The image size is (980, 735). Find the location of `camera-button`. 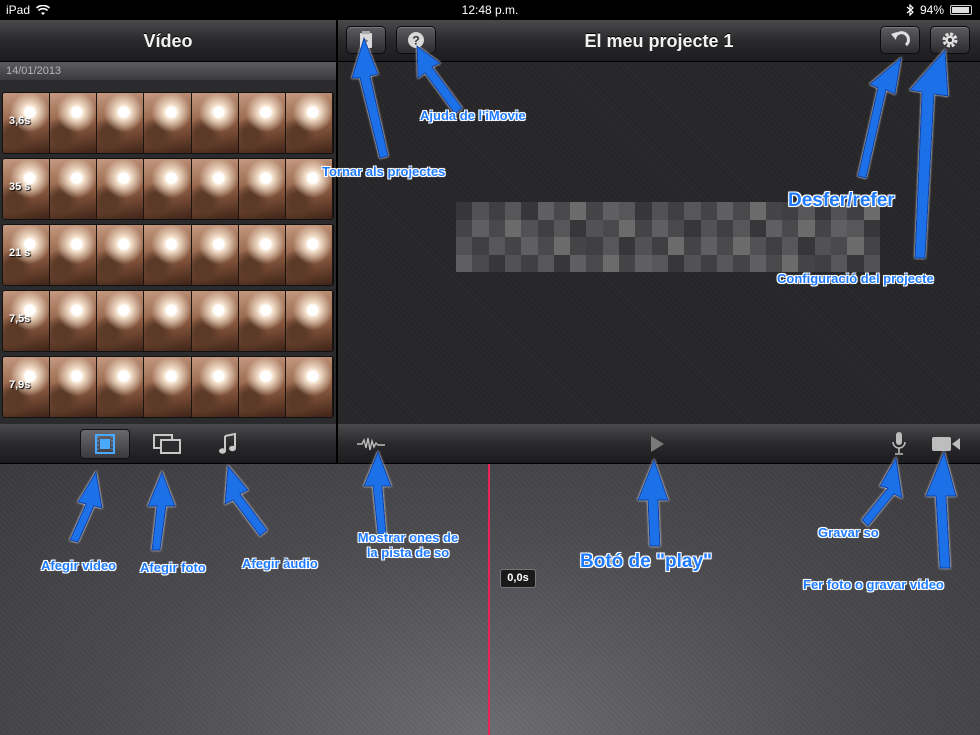

camera-button is located at coordinates (946, 444).